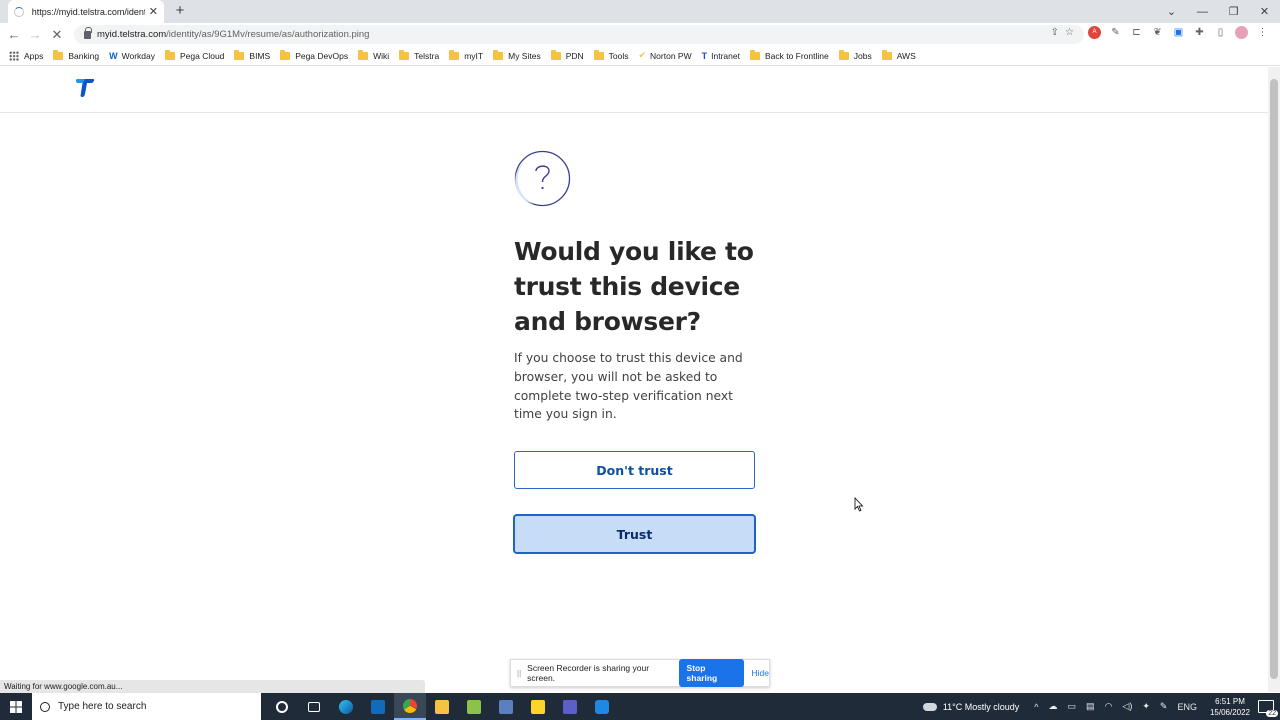  I want to click on stop-sharing-button: Stop sharing, so click(711, 673).